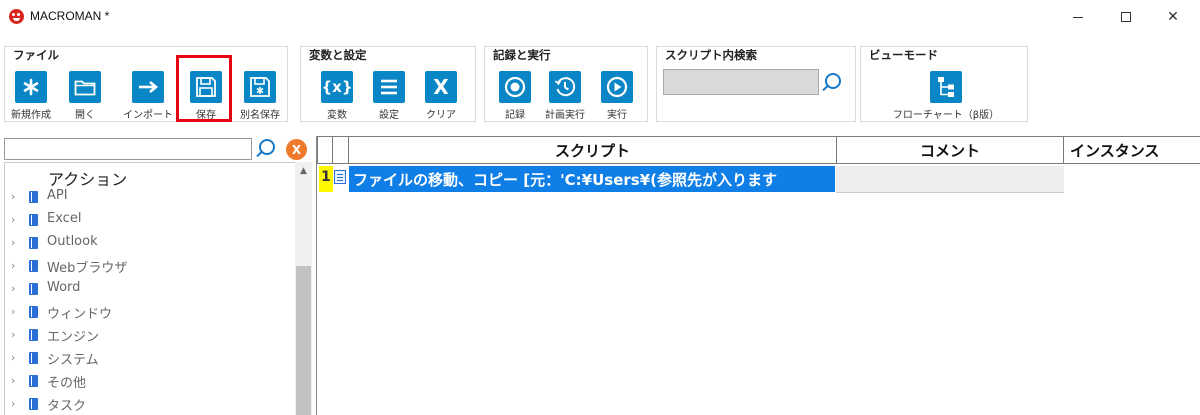 The image size is (1200, 415). I want to click on tree-item-word: › Word, so click(150, 289).